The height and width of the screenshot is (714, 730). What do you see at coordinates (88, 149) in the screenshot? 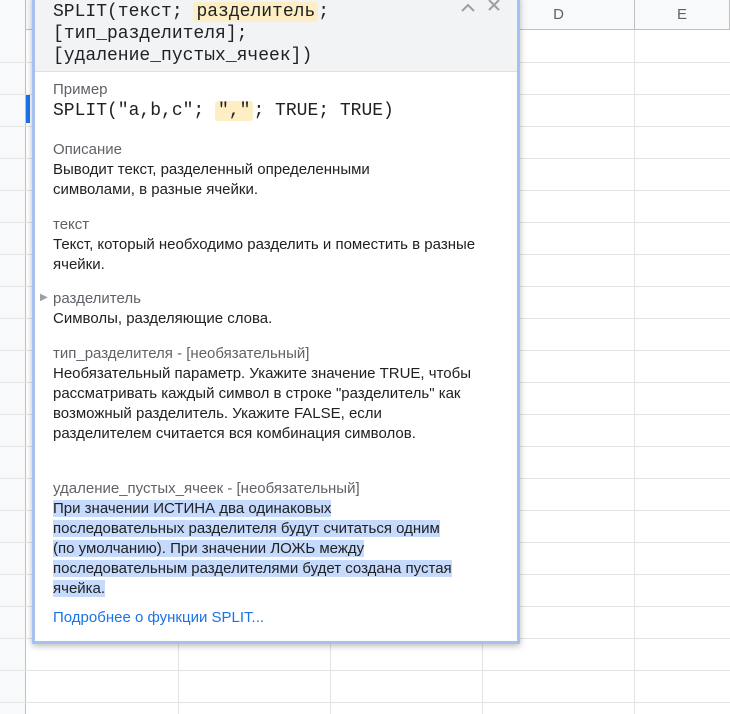
I see `description-label: Описание` at bounding box center [88, 149].